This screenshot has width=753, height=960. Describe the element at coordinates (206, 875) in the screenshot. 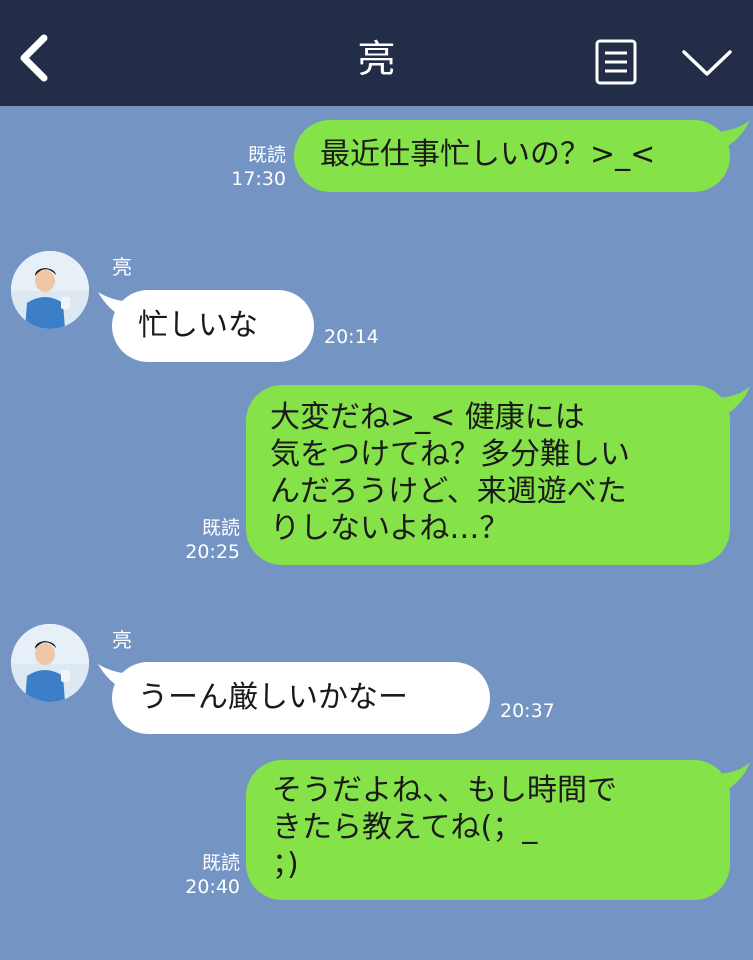

I see `read-receipt: 既読 20:40` at that location.